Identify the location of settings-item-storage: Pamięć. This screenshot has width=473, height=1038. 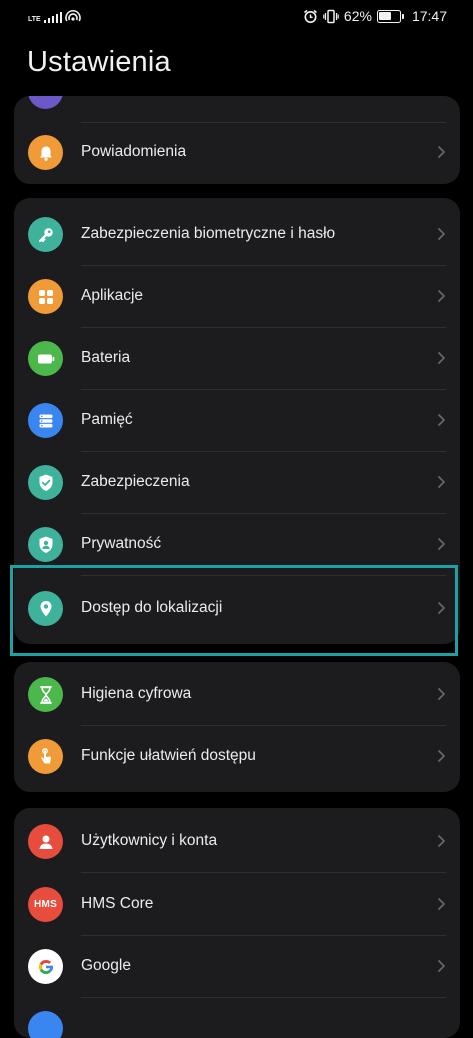
(237, 421).